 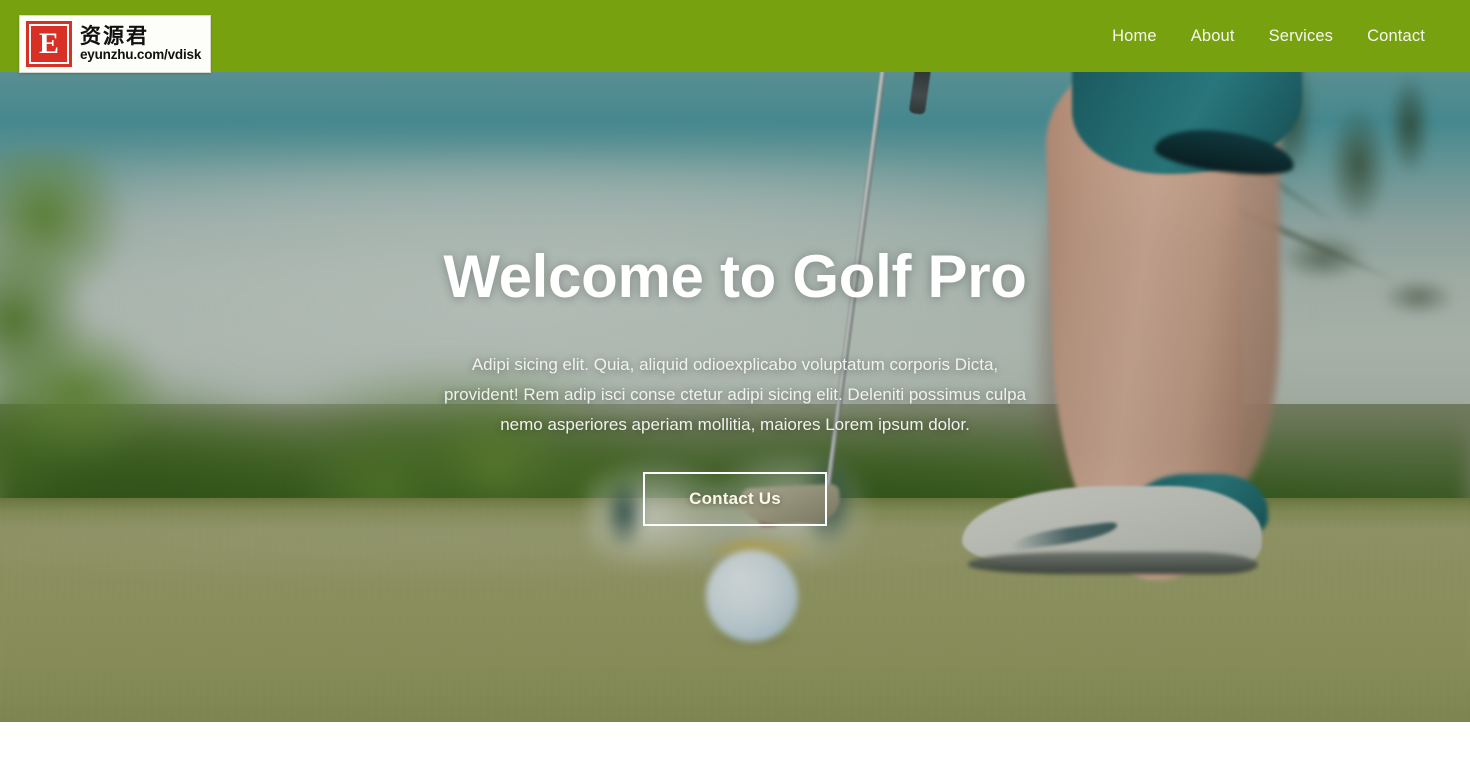 I want to click on nav-link-home: Home, so click(x=1134, y=36).